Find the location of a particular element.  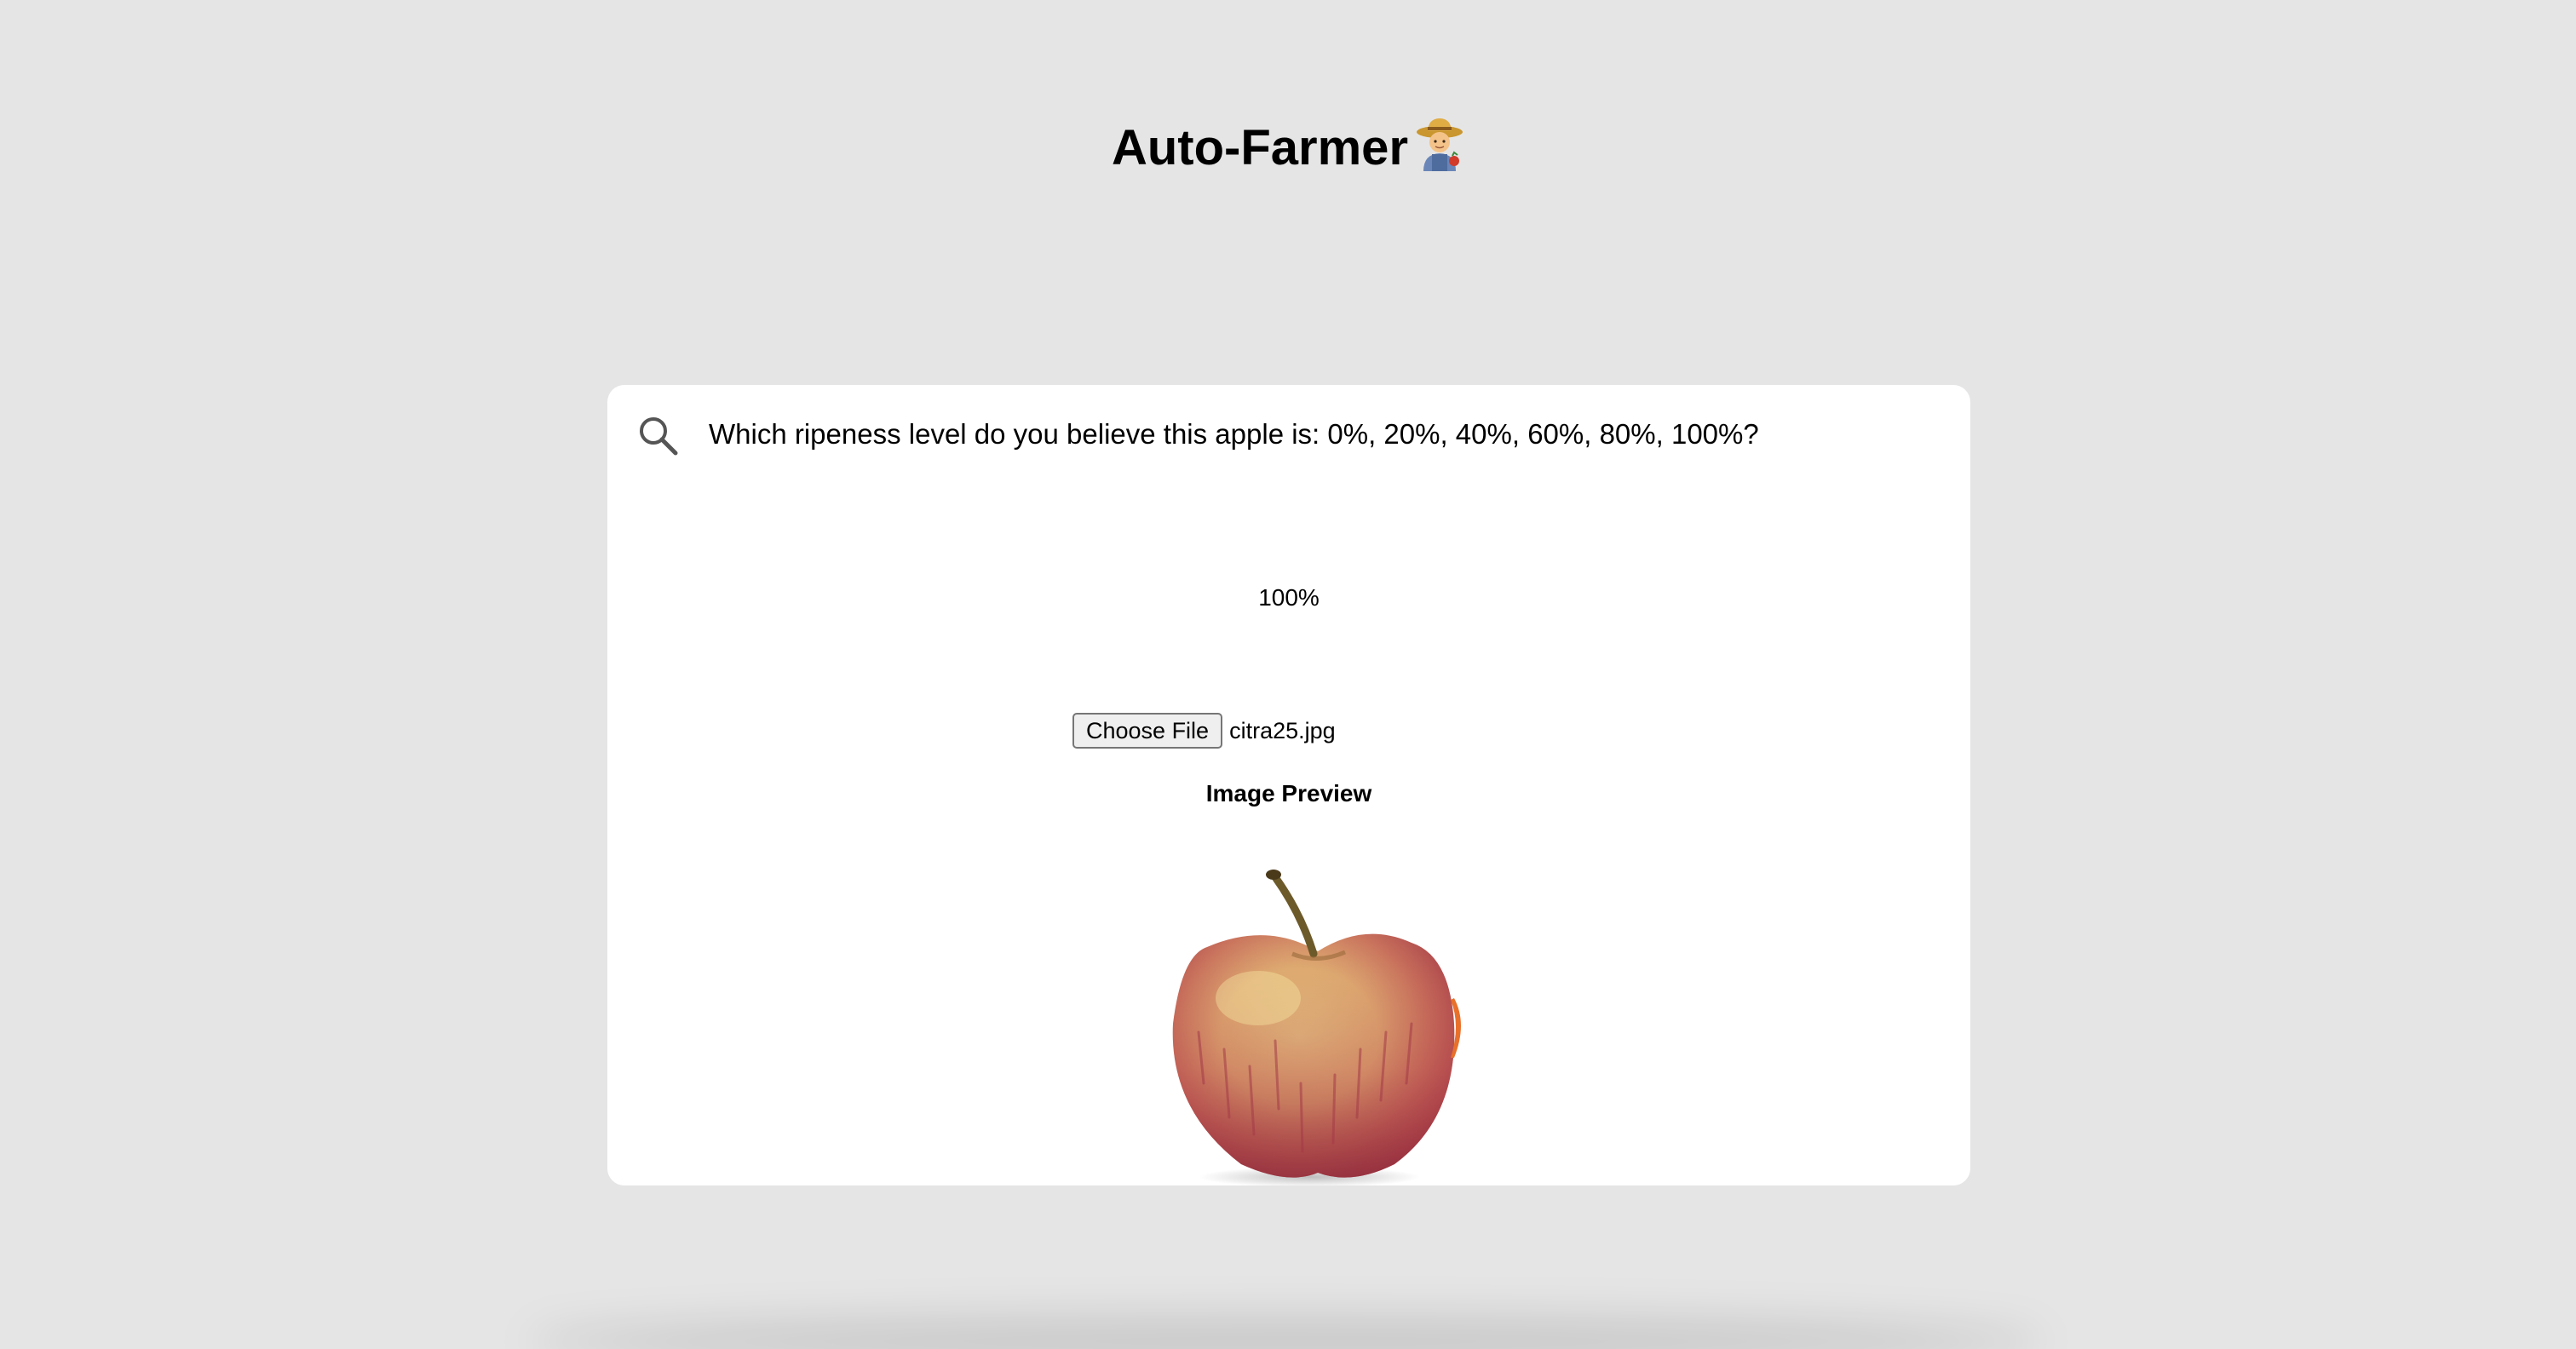

search-icon is located at coordinates (659, 436).